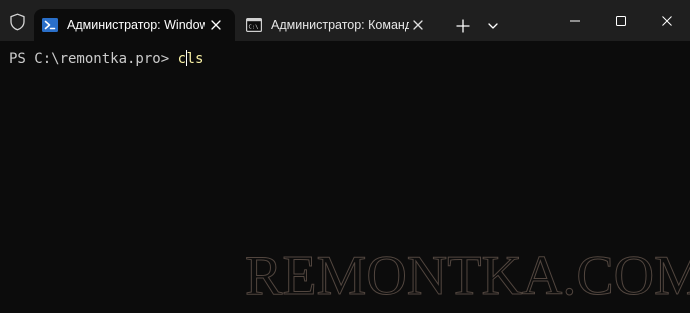 The image size is (690, 313). I want to click on tab-title: Администратор: Командная строка, so click(340, 25).